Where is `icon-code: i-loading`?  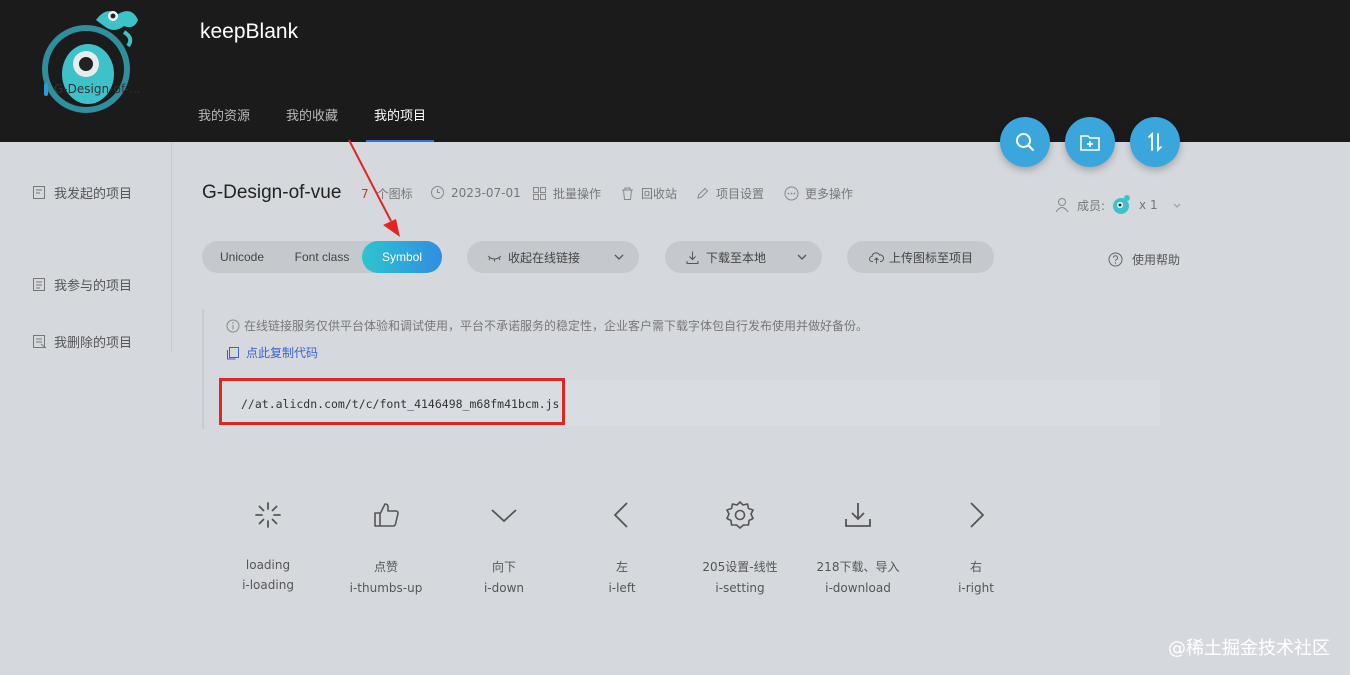
icon-code: i-loading is located at coordinates (268, 585).